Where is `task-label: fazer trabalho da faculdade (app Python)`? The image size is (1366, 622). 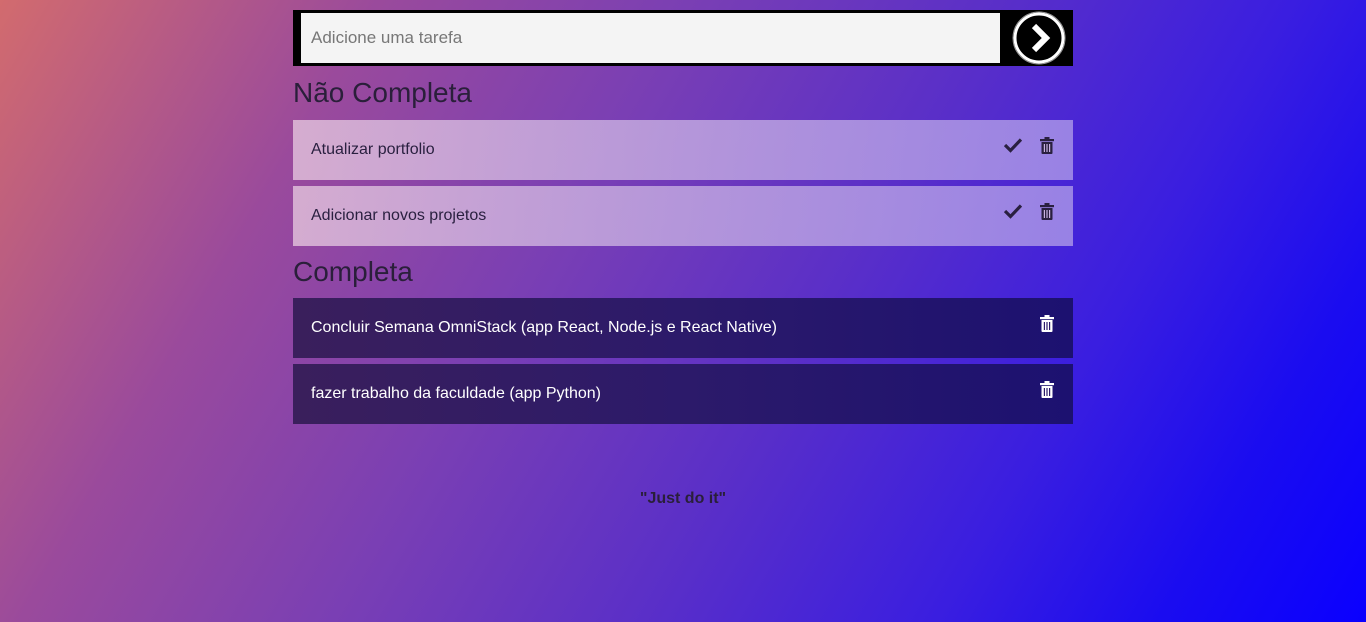 task-label: fazer trabalho da faculdade (app Python) is located at coordinates (456, 393).